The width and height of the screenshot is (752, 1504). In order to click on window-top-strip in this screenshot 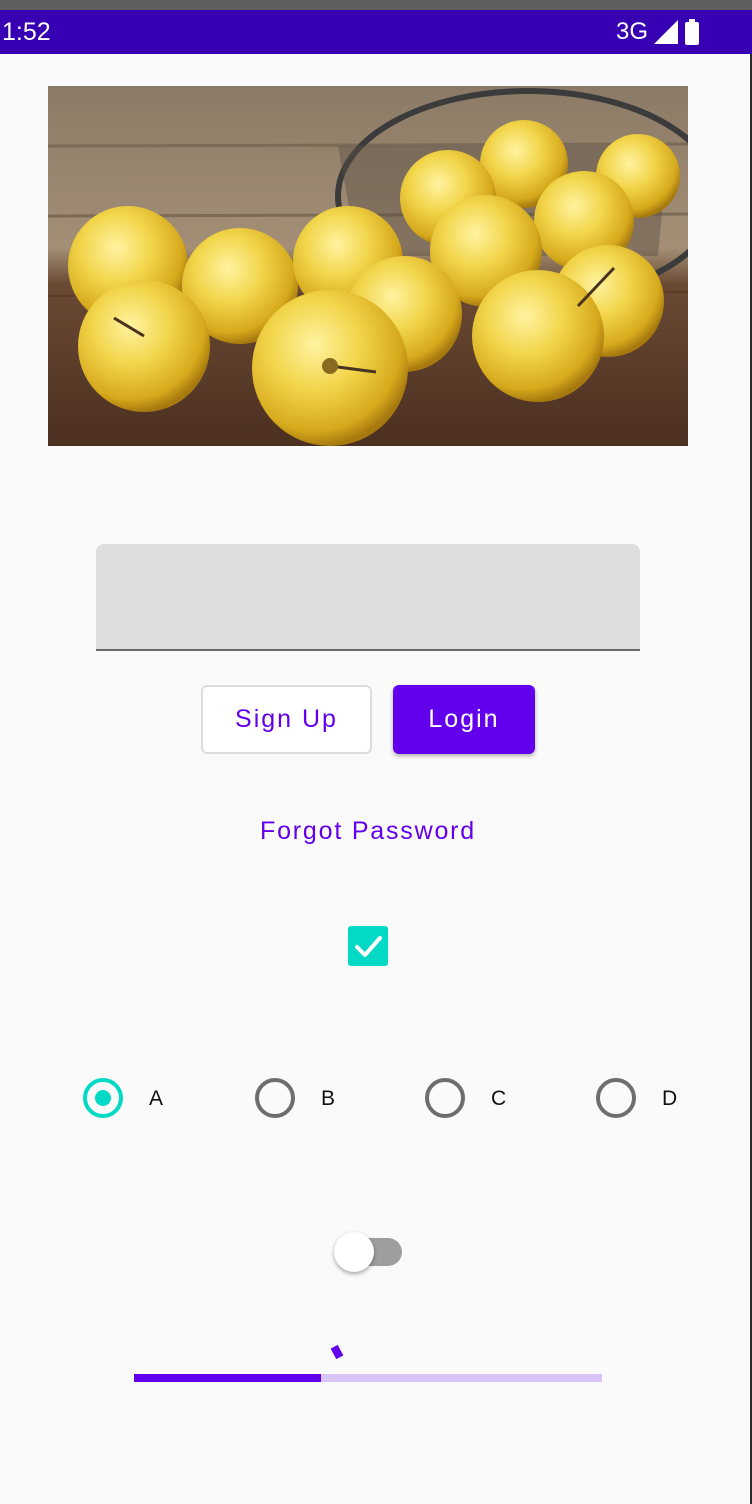, I will do `click(376, 5)`.